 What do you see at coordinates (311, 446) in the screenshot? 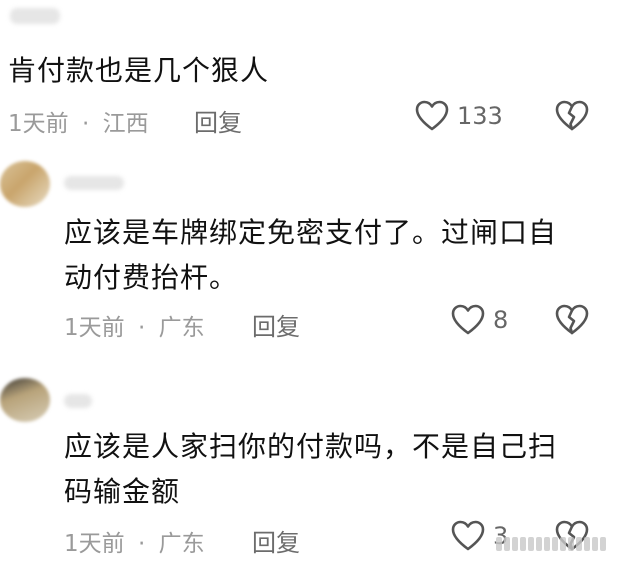
I see `comment-text-line: 应该是人家扫你的付款吗，不是自己扫` at bounding box center [311, 446].